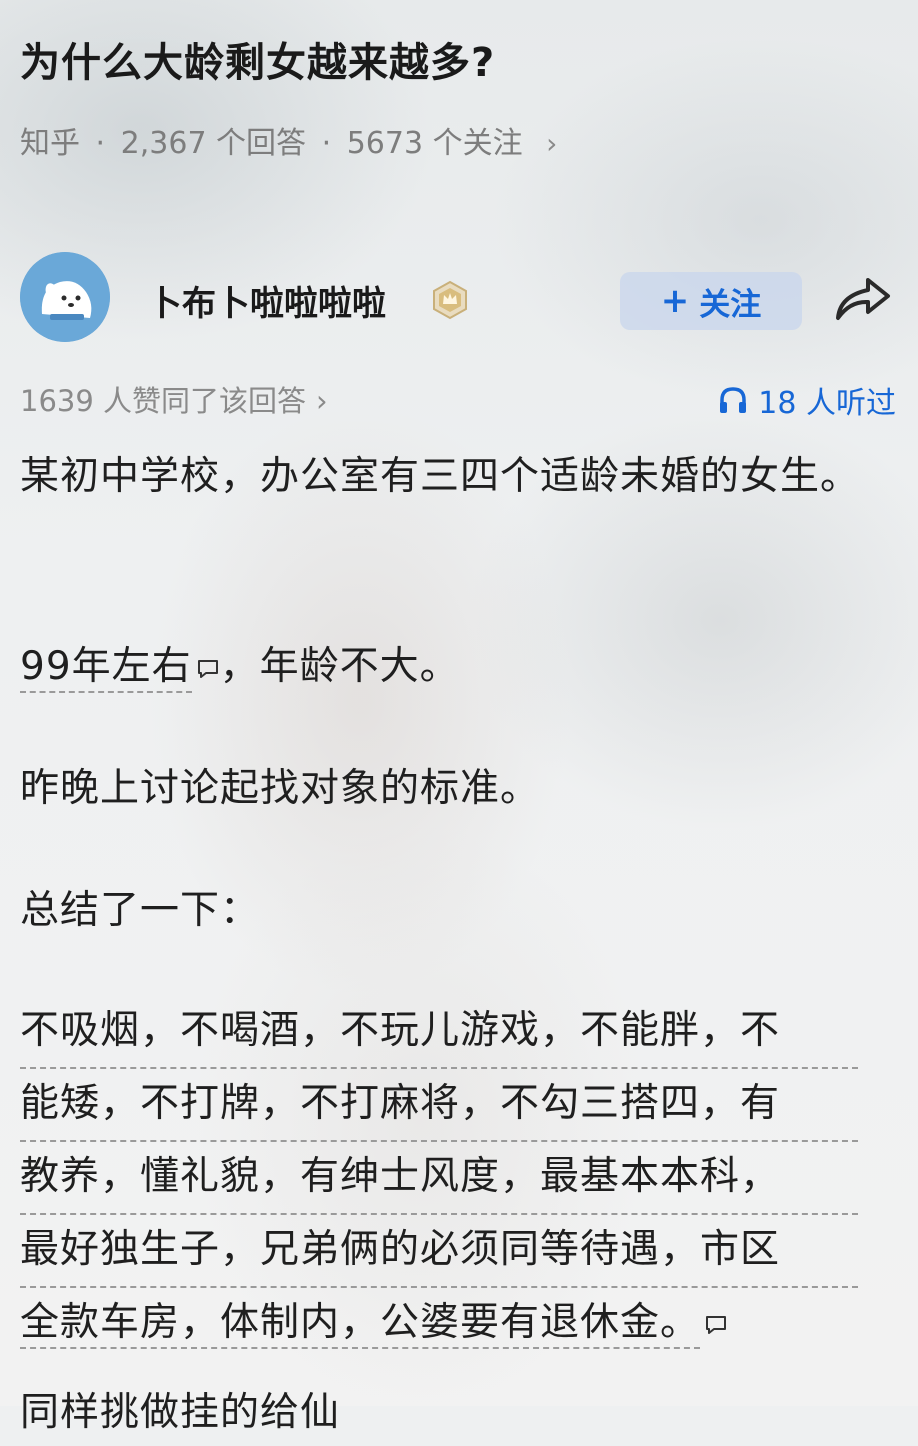 The width and height of the screenshot is (918, 1446). I want to click on agree-count: 1639 人赞同了该回答 ›, so click(174, 399).